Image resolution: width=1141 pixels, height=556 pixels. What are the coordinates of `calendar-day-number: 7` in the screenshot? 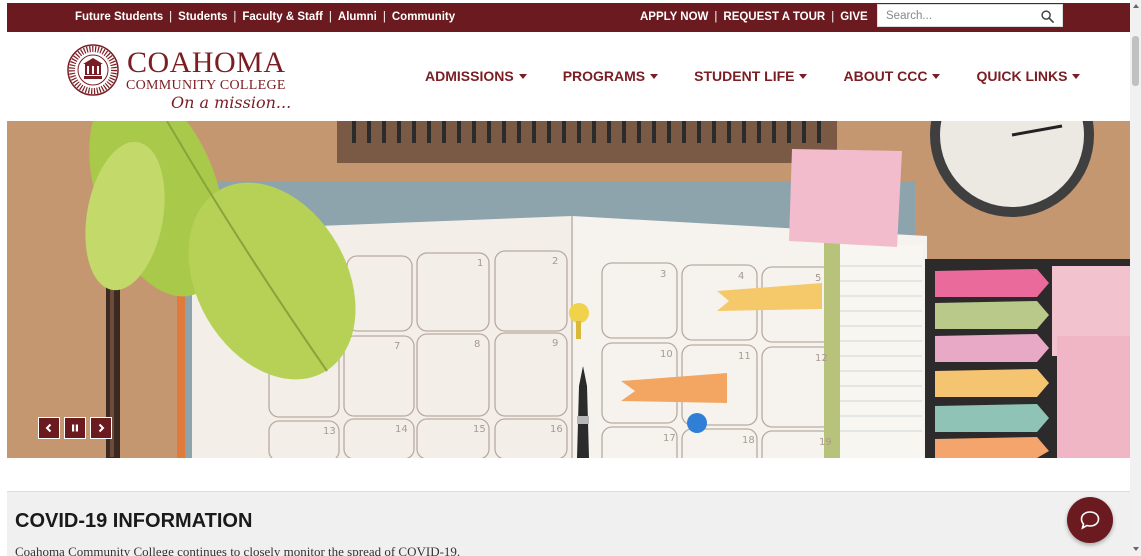 It's located at (397, 346).